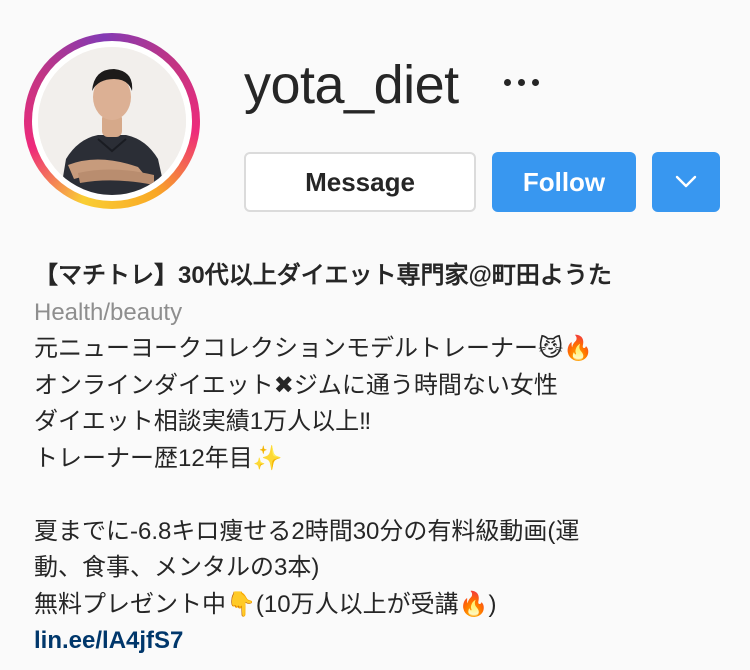 Image resolution: width=750 pixels, height=670 pixels. What do you see at coordinates (360, 182) in the screenshot?
I see `message-button: Message` at bounding box center [360, 182].